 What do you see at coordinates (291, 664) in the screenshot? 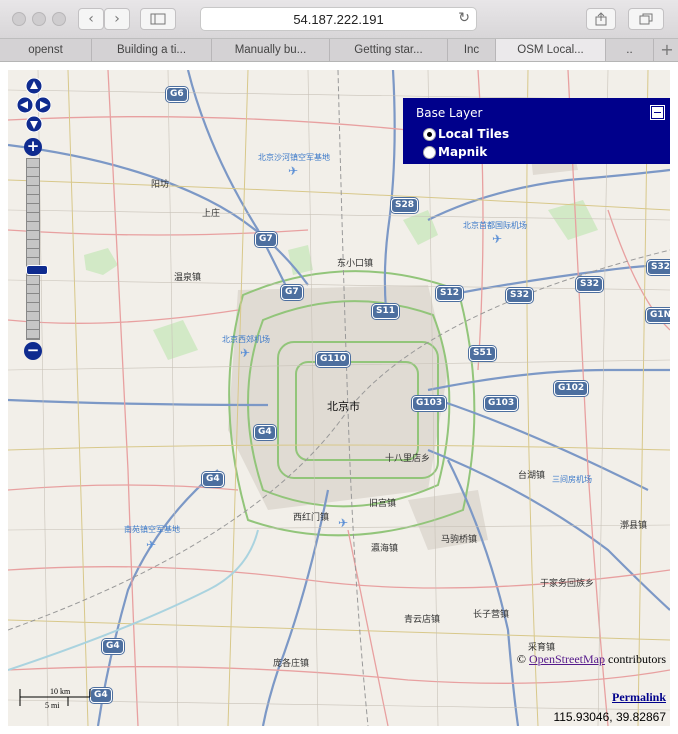
I see `place-label: 庞各庄镇` at bounding box center [291, 664].